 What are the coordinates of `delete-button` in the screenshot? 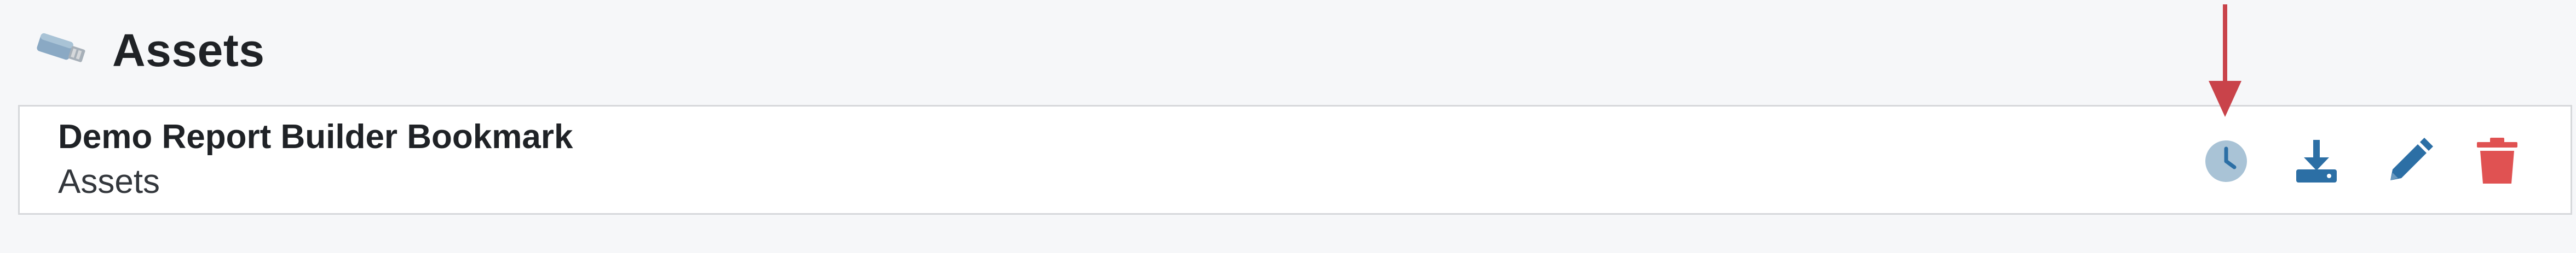 It's located at (2497, 161).